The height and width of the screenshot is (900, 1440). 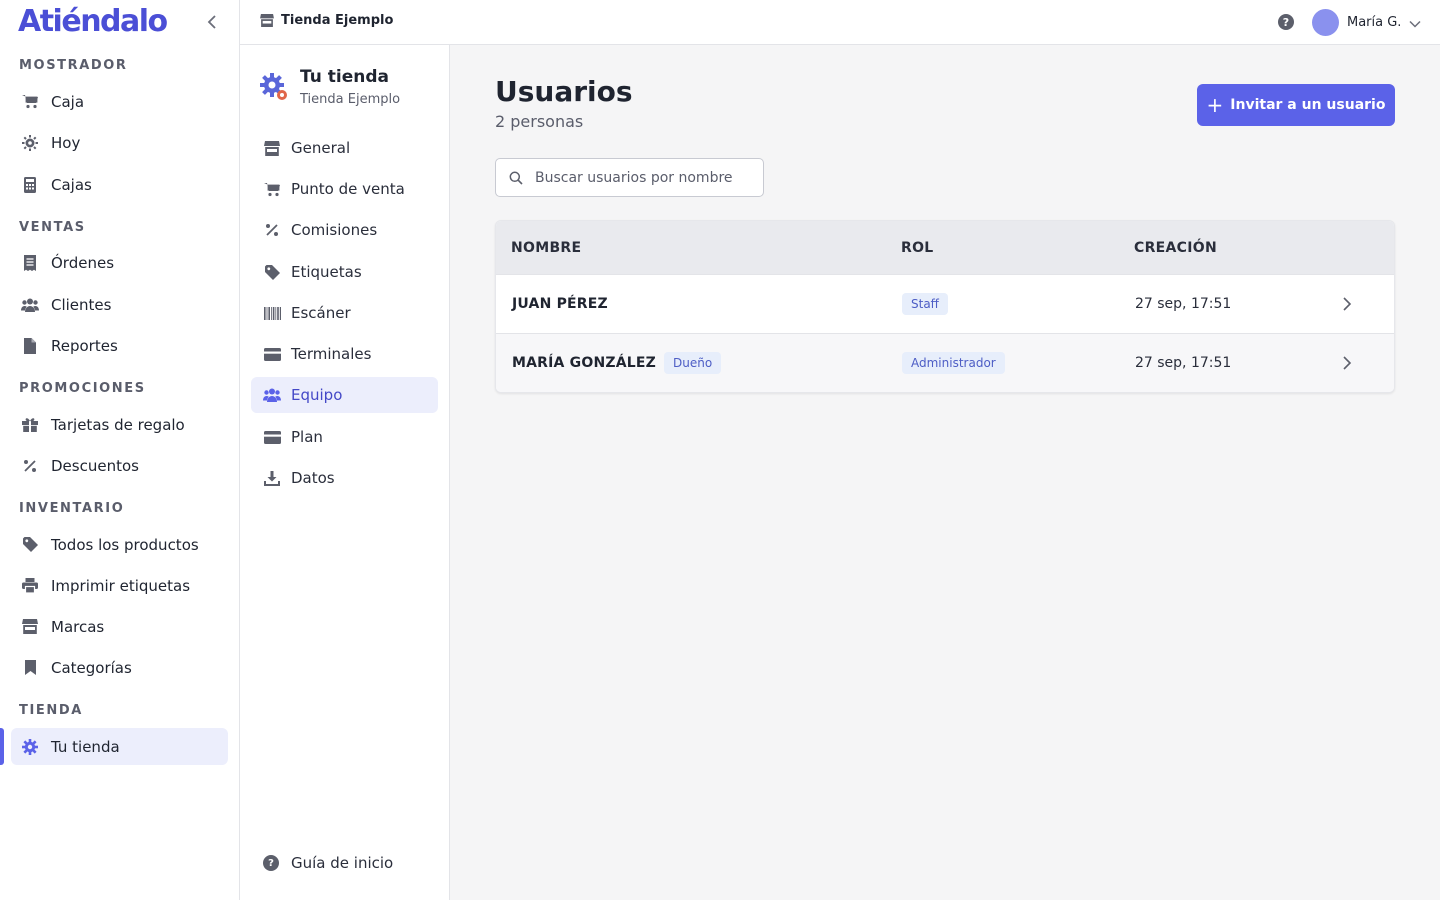 I want to click on created-date-cell: 27 sep, 17:51, so click(x=1183, y=363).